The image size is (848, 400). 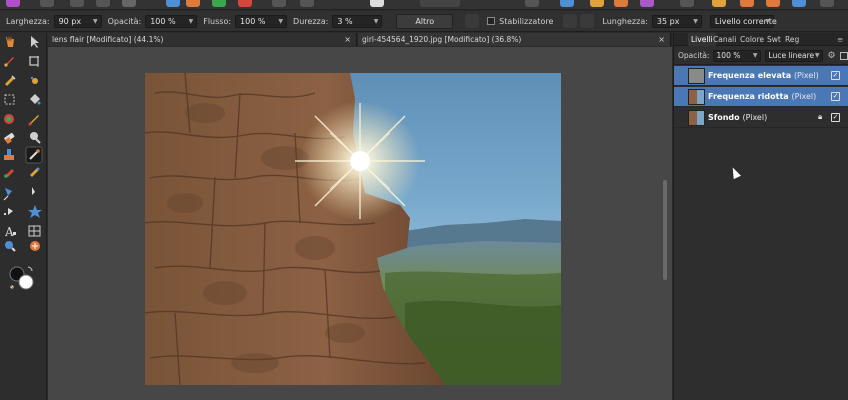 I want to click on hand-icon, so click(x=10, y=41).